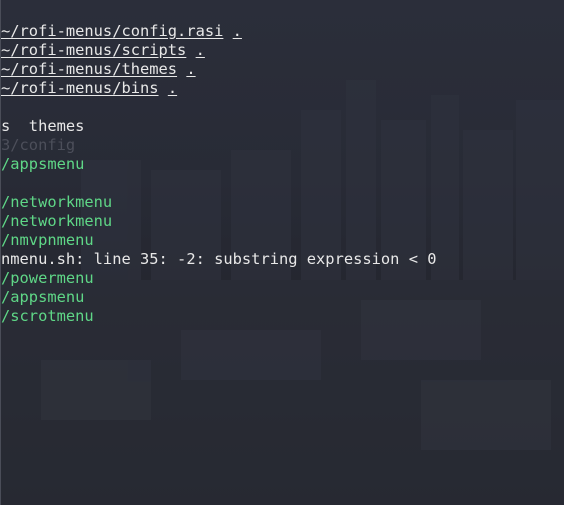  What do you see at coordinates (219, 278) in the screenshot?
I see `terminal-line: /powermenu` at bounding box center [219, 278].